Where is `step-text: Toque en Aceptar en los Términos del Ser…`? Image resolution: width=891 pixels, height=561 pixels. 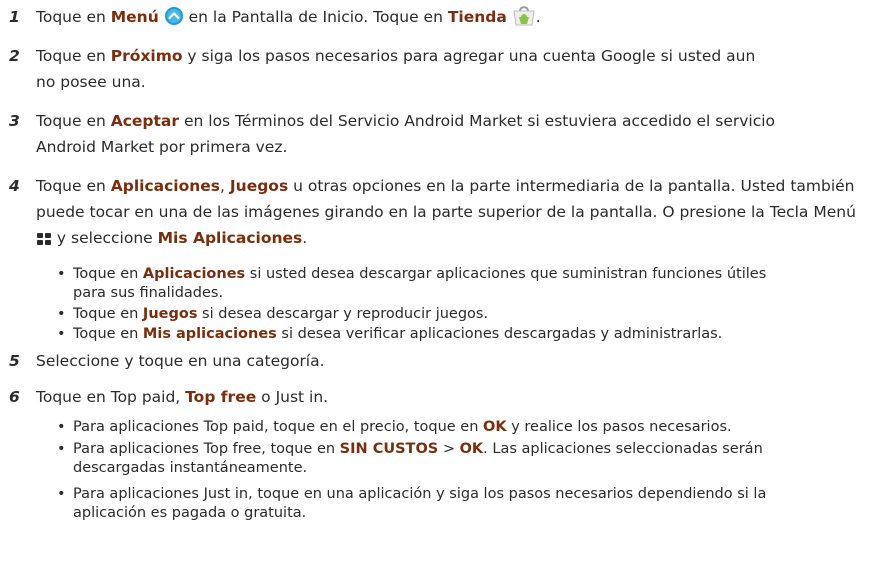 step-text: Toque en Aceptar en los Términos del Ser… is located at coordinates (406, 134).